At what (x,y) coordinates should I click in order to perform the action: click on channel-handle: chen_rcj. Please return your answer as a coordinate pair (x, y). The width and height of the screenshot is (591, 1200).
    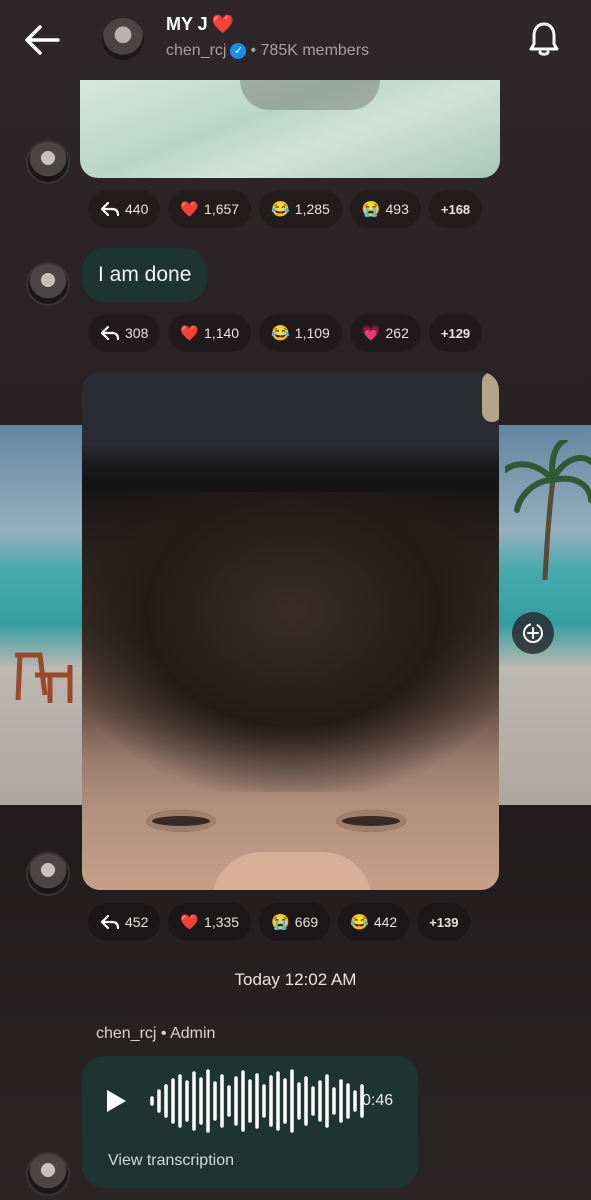
    Looking at the image, I should click on (196, 50).